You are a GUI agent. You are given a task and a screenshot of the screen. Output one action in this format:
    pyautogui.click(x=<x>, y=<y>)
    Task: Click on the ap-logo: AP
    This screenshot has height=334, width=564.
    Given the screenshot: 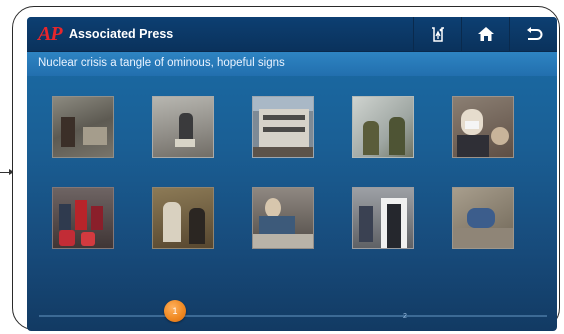 What is the action you would take?
    pyautogui.click(x=50, y=34)
    